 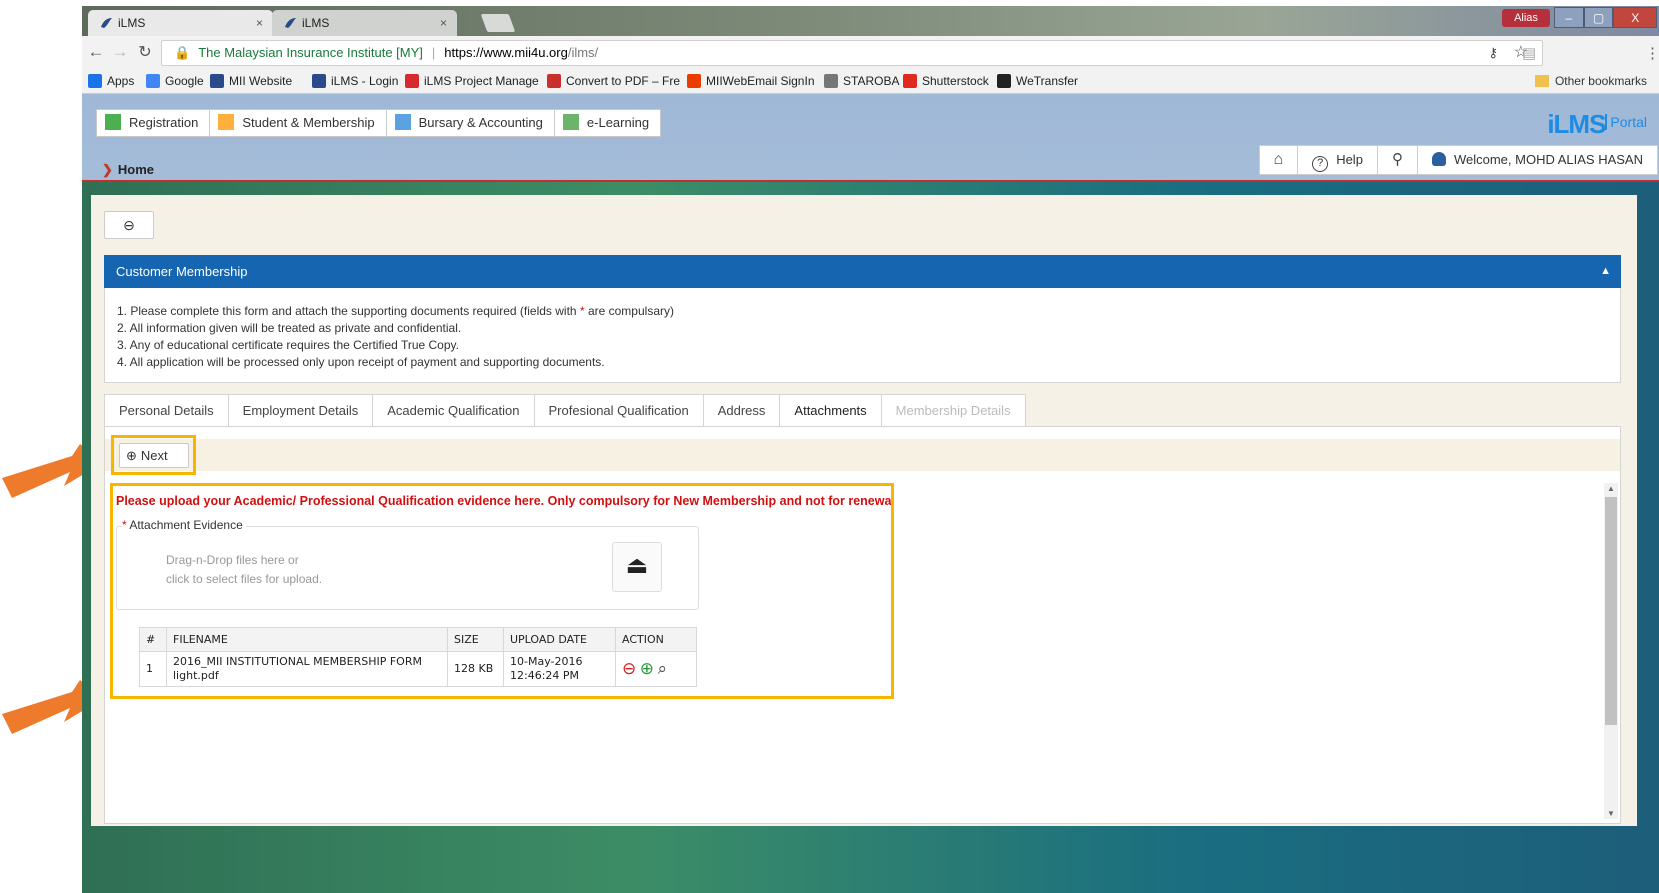 I want to click on bookmark-label: WeTransfer, so click(x=1047, y=81).